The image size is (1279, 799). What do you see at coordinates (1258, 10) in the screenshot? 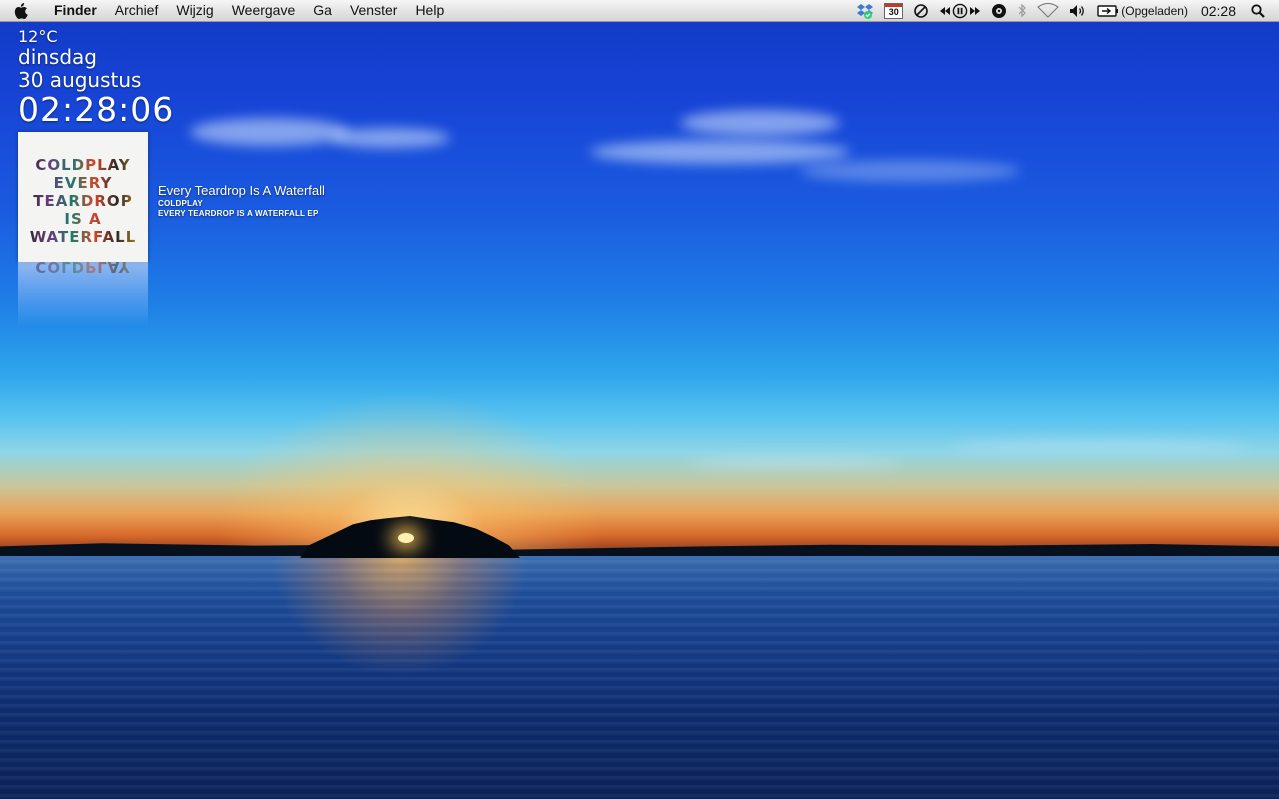
I see `spotlight-icon` at bounding box center [1258, 10].